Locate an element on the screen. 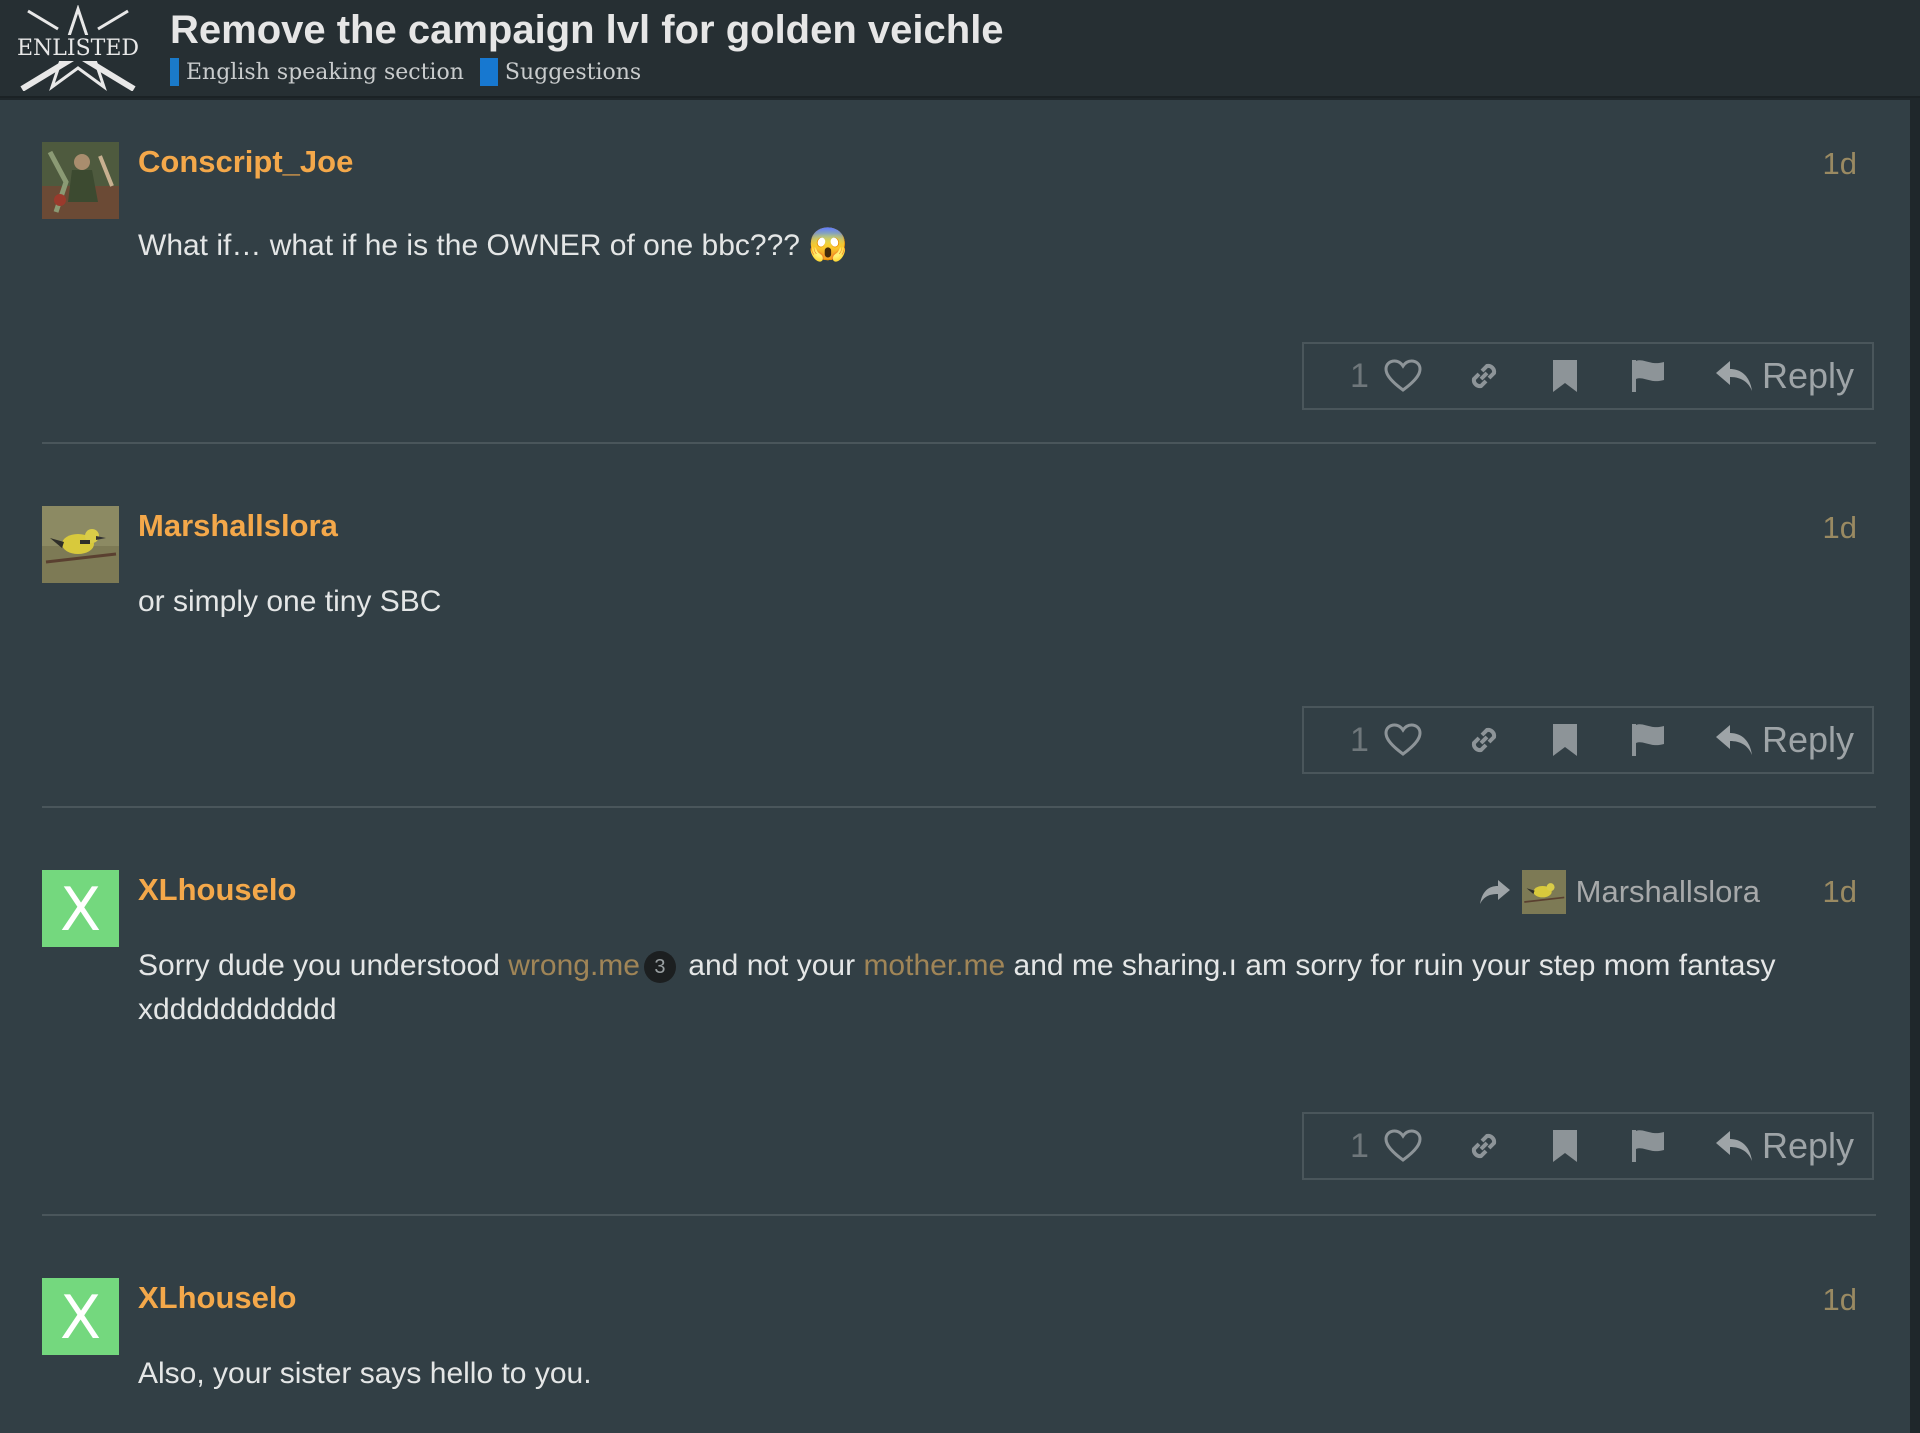 This screenshot has height=1433, width=1920. link-click-count-badge: 3 is located at coordinates (659, 967).